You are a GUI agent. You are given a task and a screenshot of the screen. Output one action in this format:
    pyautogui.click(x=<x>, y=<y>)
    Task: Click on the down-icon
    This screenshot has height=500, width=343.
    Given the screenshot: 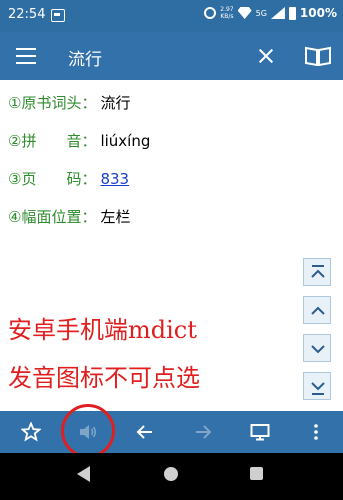 What is the action you would take?
    pyautogui.click(x=318, y=349)
    